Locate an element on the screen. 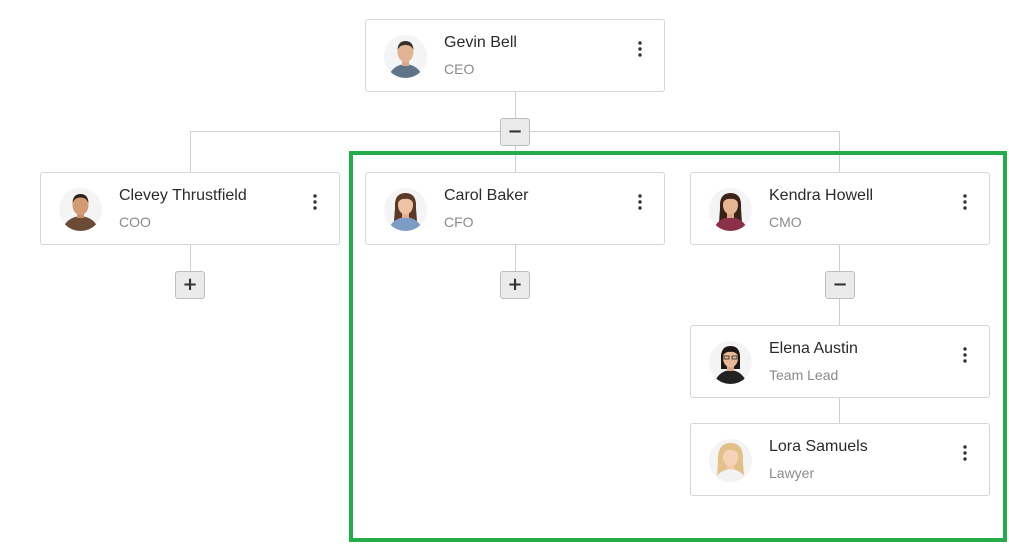 This screenshot has width=1009, height=546. person-role: CMO is located at coordinates (785, 222).